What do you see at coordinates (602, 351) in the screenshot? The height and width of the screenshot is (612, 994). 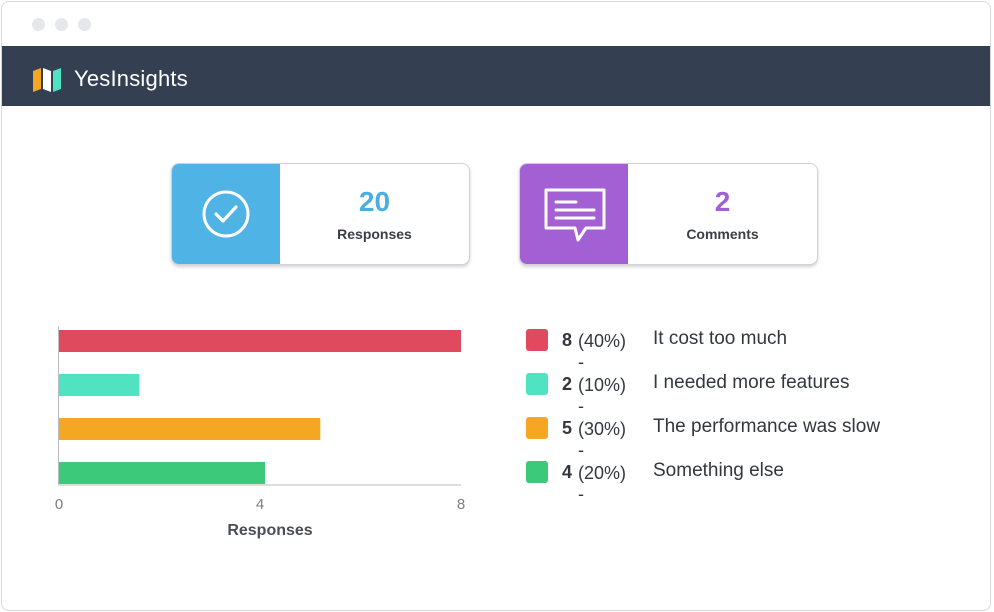 I see `legend-percent: (40%) -` at bounding box center [602, 351].